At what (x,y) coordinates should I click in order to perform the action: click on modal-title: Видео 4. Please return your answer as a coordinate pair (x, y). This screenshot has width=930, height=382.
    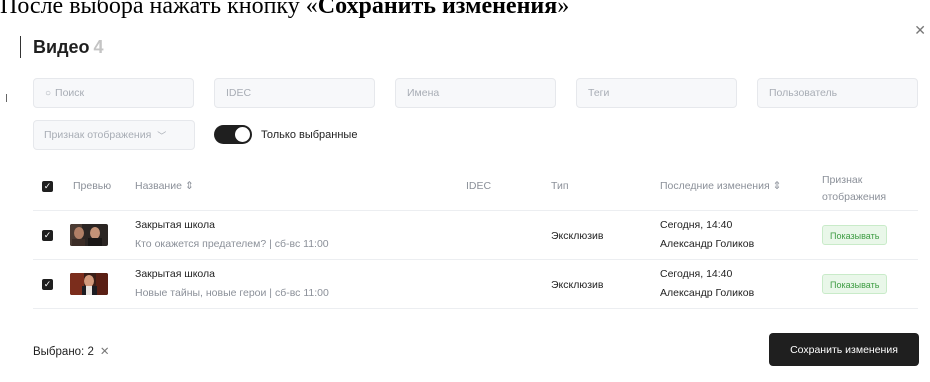
    Looking at the image, I should click on (68, 47).